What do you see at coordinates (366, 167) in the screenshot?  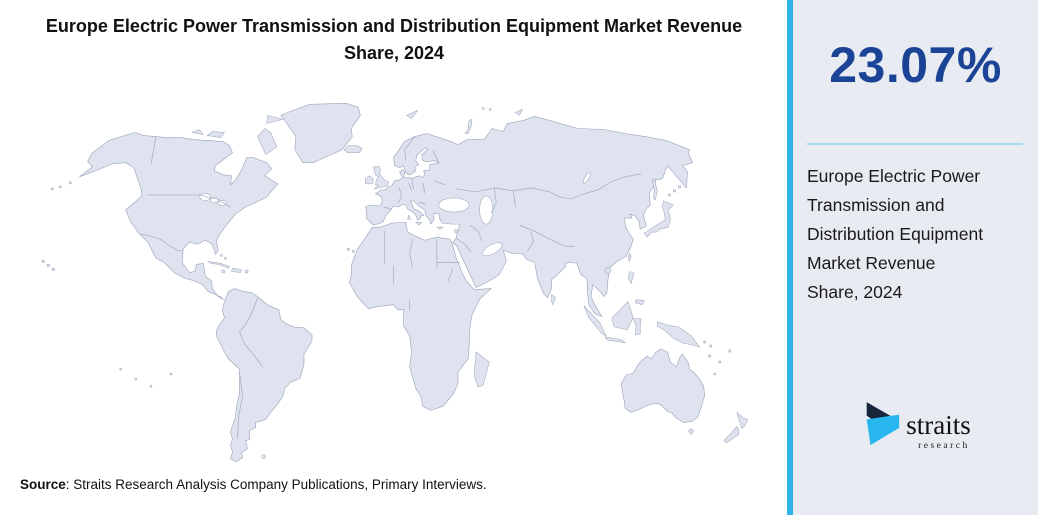 I see `british-isles` at bounding box center [366, 167].